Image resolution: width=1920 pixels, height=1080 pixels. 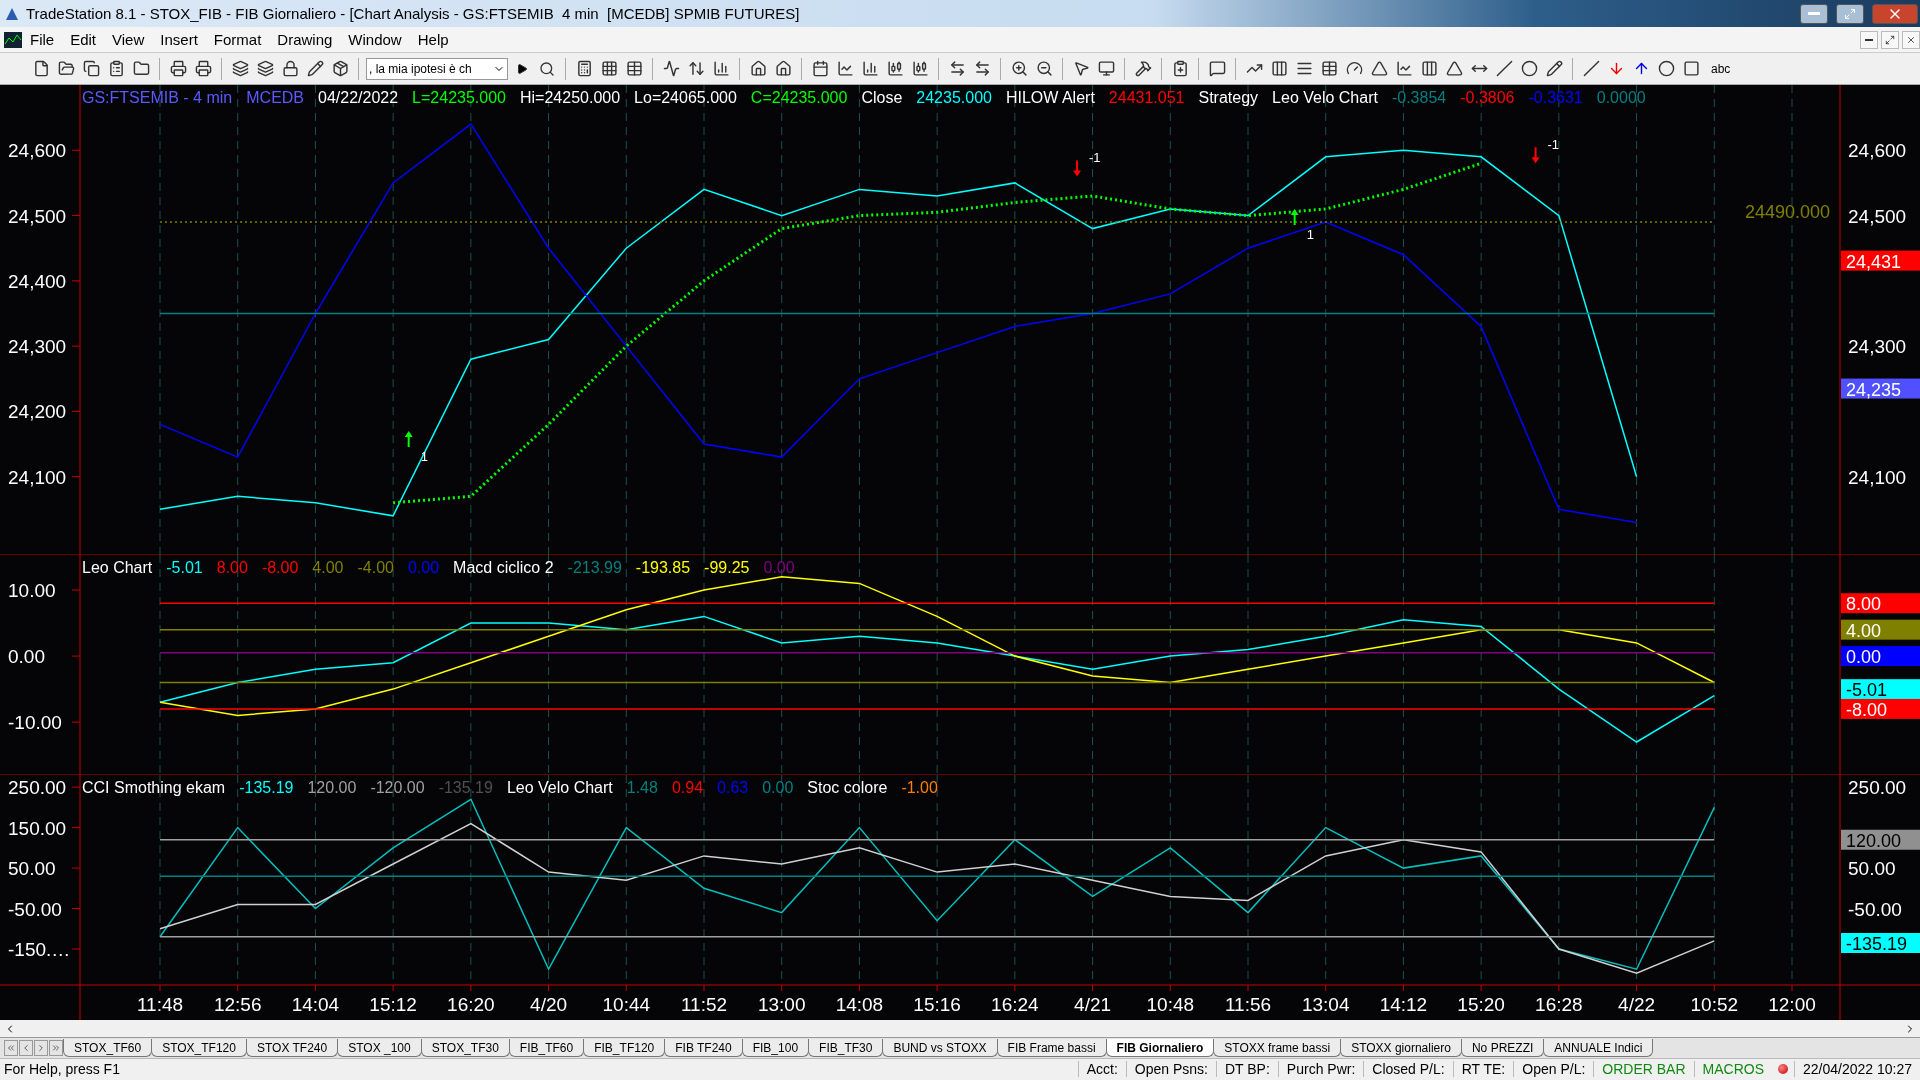 I want to click on time-axis-label: 14:08, so click(x=859, y=1005).